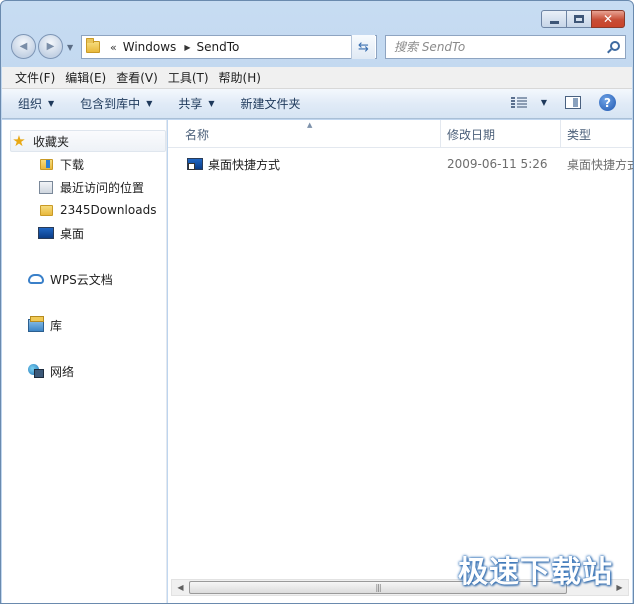 This screenshot has height=604, width=634. I want to click on menu-tools: 工具(T), so click(188, 77).